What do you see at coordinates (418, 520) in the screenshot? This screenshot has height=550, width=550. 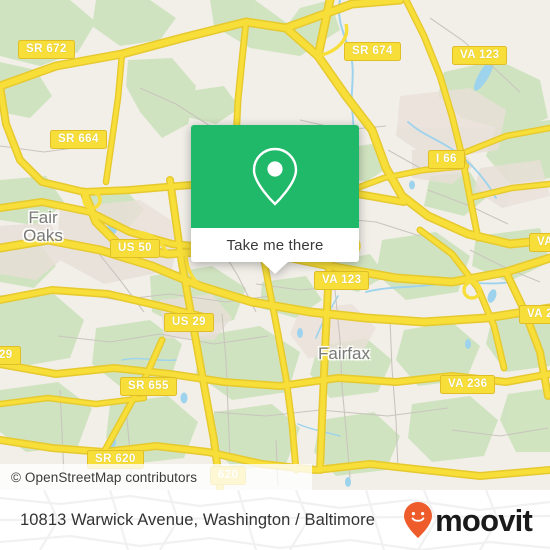 I see `moovit-smiley-pin-icon` at bounding box center [418, 520].